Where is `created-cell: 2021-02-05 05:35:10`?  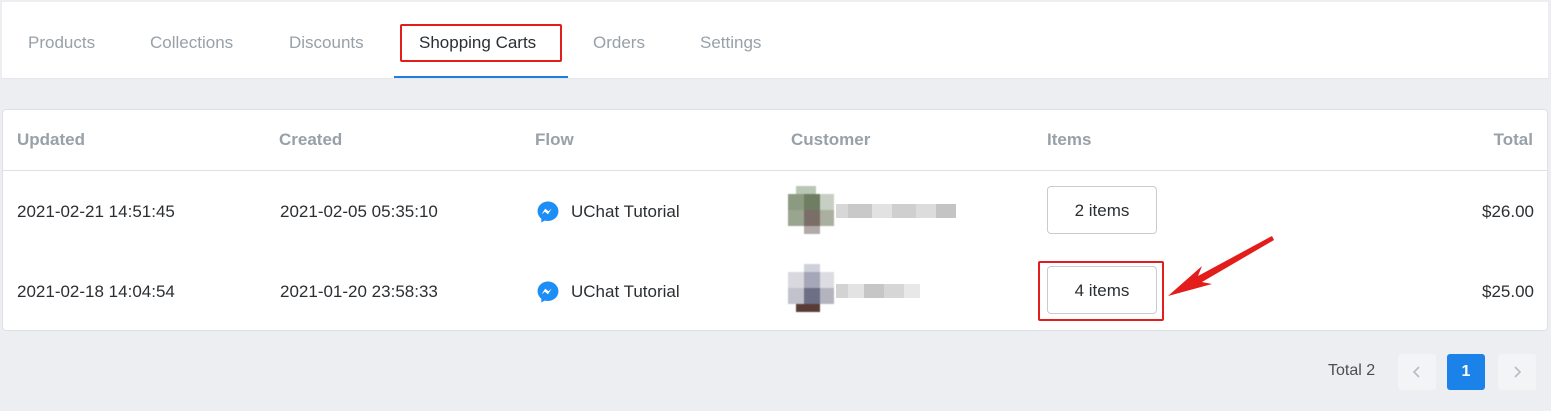 created-cell: 2021-02-05 05:35:10 is located at coordinates (359, 211).